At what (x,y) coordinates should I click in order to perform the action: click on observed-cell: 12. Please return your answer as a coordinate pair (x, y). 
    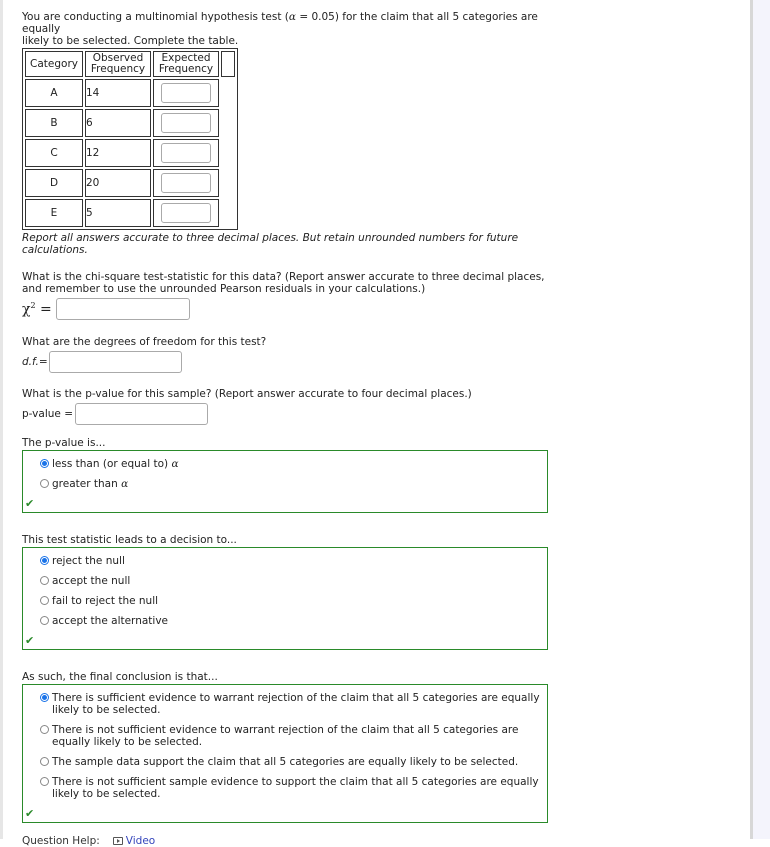
    Looking at the image, I should click on (118, 153).